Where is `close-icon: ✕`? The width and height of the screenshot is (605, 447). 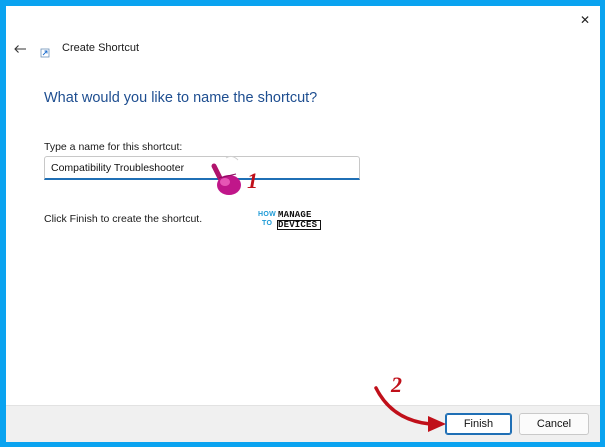 close-icon: ✕ is located at coordinates (585, 20).